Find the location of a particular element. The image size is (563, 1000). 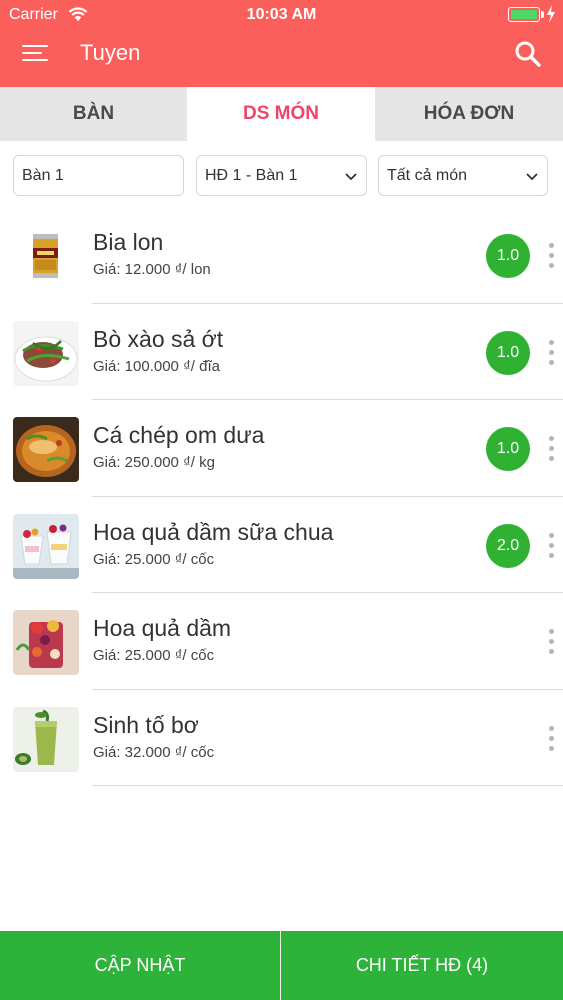

dish-name: Hoa quả dầm sữa chua is located at coordinates (213, 531).